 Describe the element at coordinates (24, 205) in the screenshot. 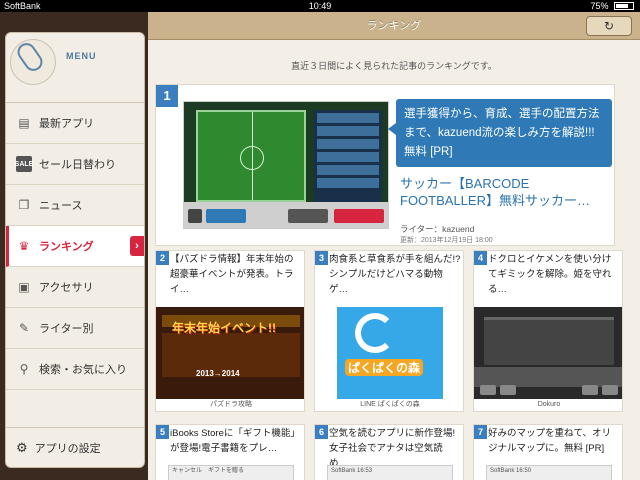

I see `news-icon: ❐` at that location.